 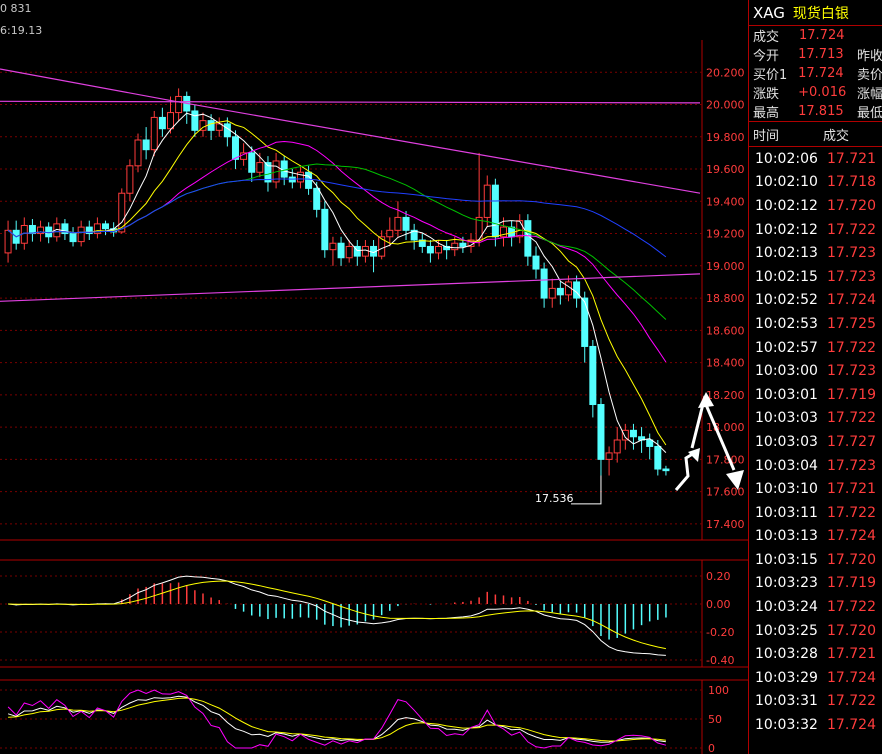 I want to click on axis-tick-label: 17.800, so click(x=725, y=459).